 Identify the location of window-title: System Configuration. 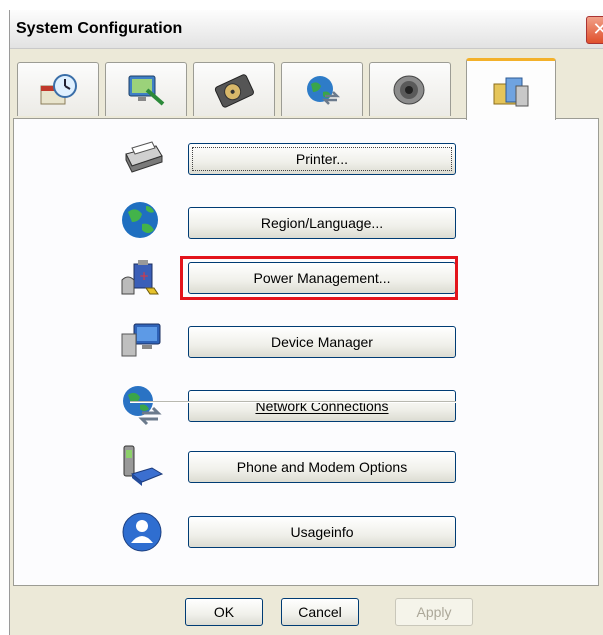
(99, 28).